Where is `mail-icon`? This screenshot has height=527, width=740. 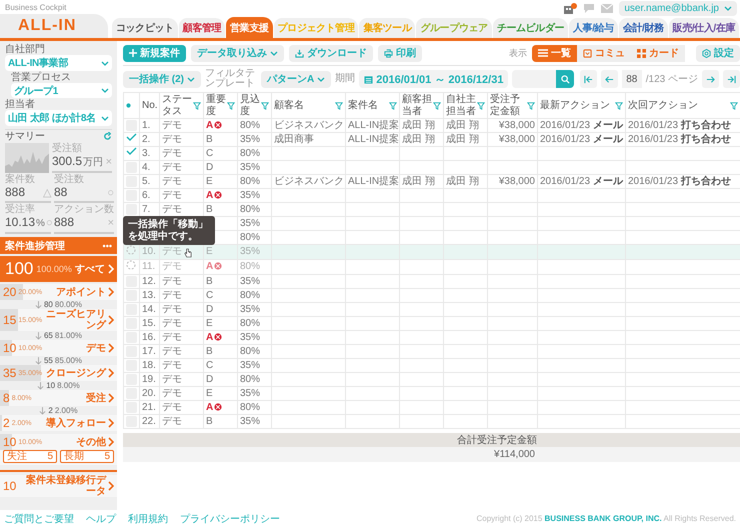
mail-icon is located at coordinates (607, 8).